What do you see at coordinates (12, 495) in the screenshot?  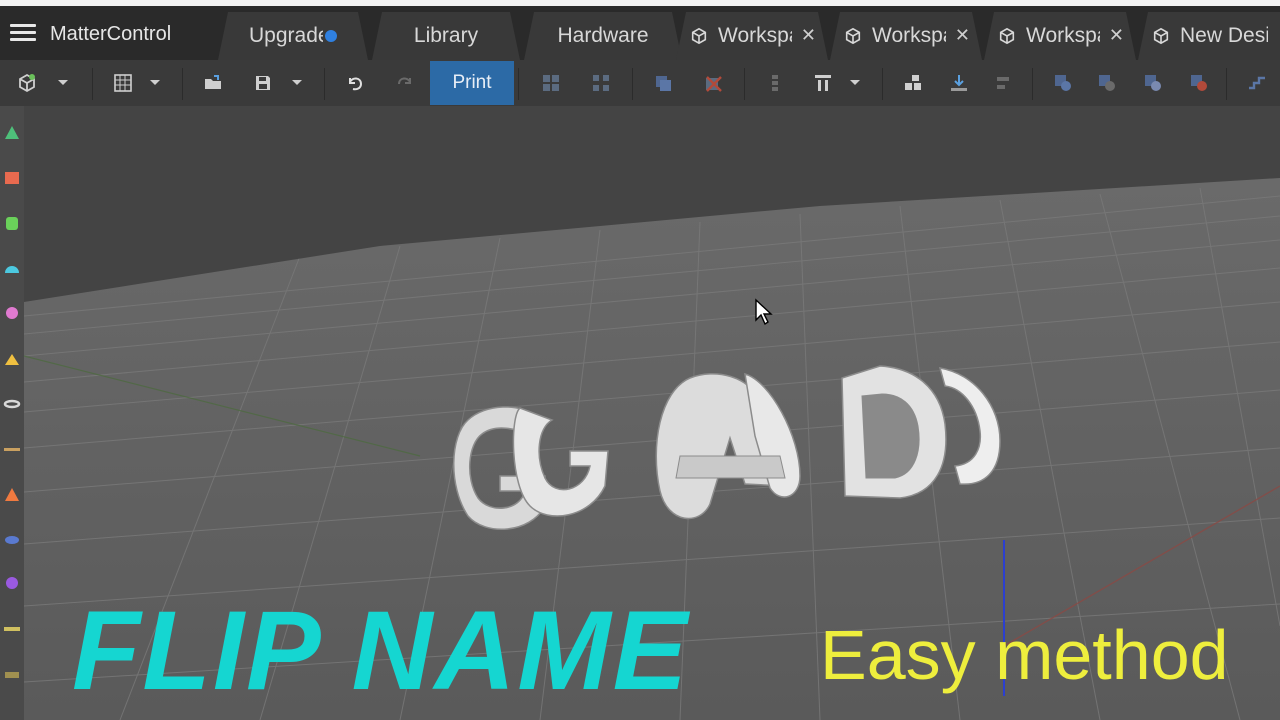 I see `pyramid-icon` at bounding box center [12, 495].